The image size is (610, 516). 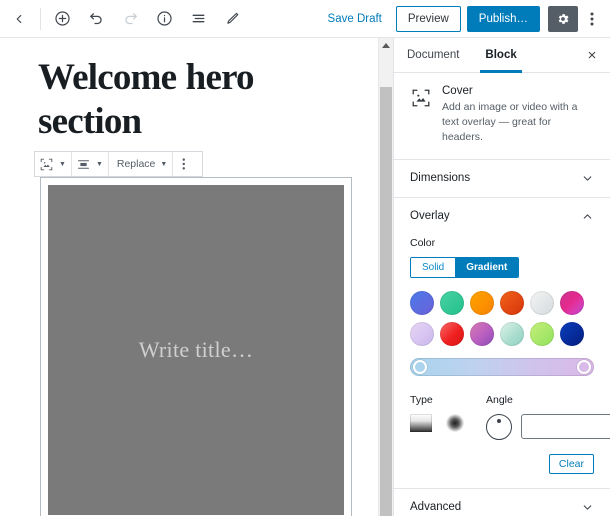 I want to click on gradient-angle-column: Angle, so click(x=548, y=416).